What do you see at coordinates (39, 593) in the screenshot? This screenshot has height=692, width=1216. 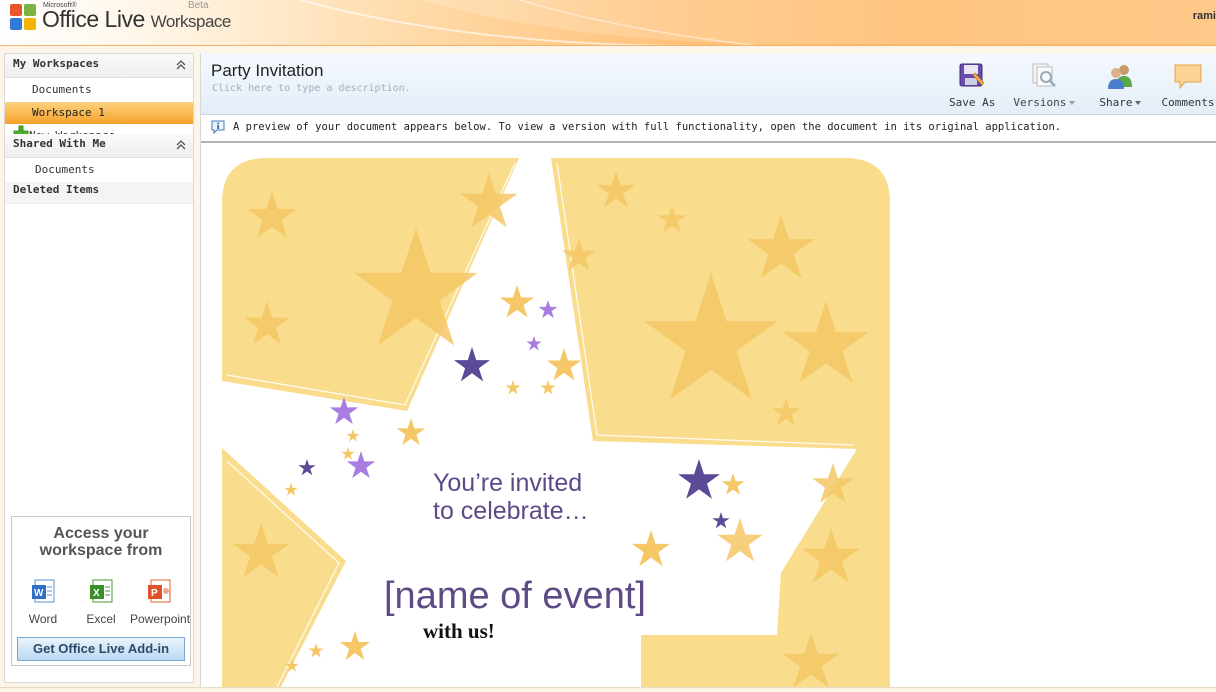 I see `svg-text: W` at bounding box center [39, 593].